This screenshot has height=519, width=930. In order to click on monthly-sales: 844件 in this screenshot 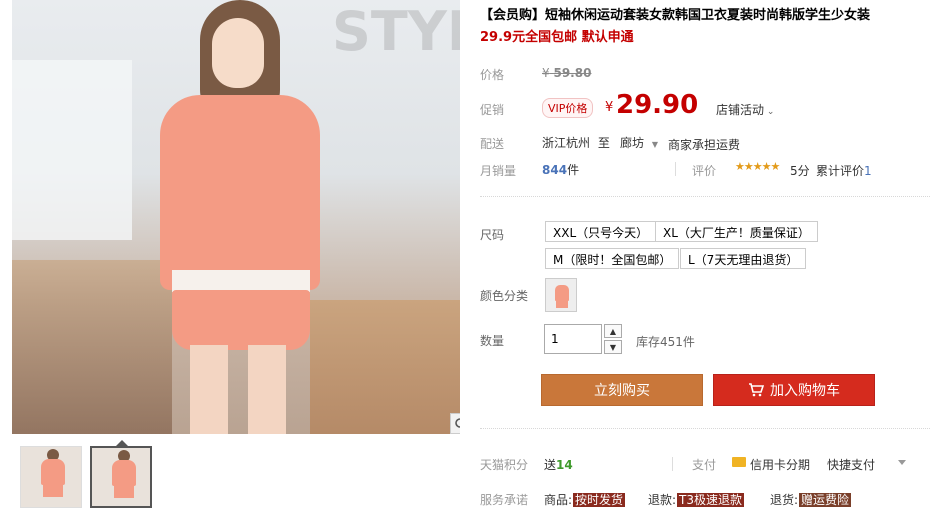, I will do `click(560, 169)`.